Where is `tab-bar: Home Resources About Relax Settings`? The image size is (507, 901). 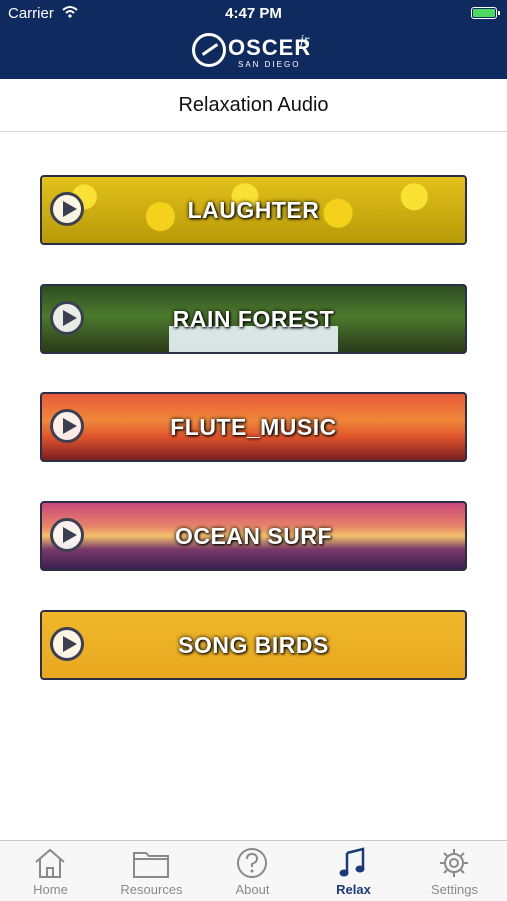
tab-bar: Home Resources About Relax Settings is located at coordinates (253, 870).